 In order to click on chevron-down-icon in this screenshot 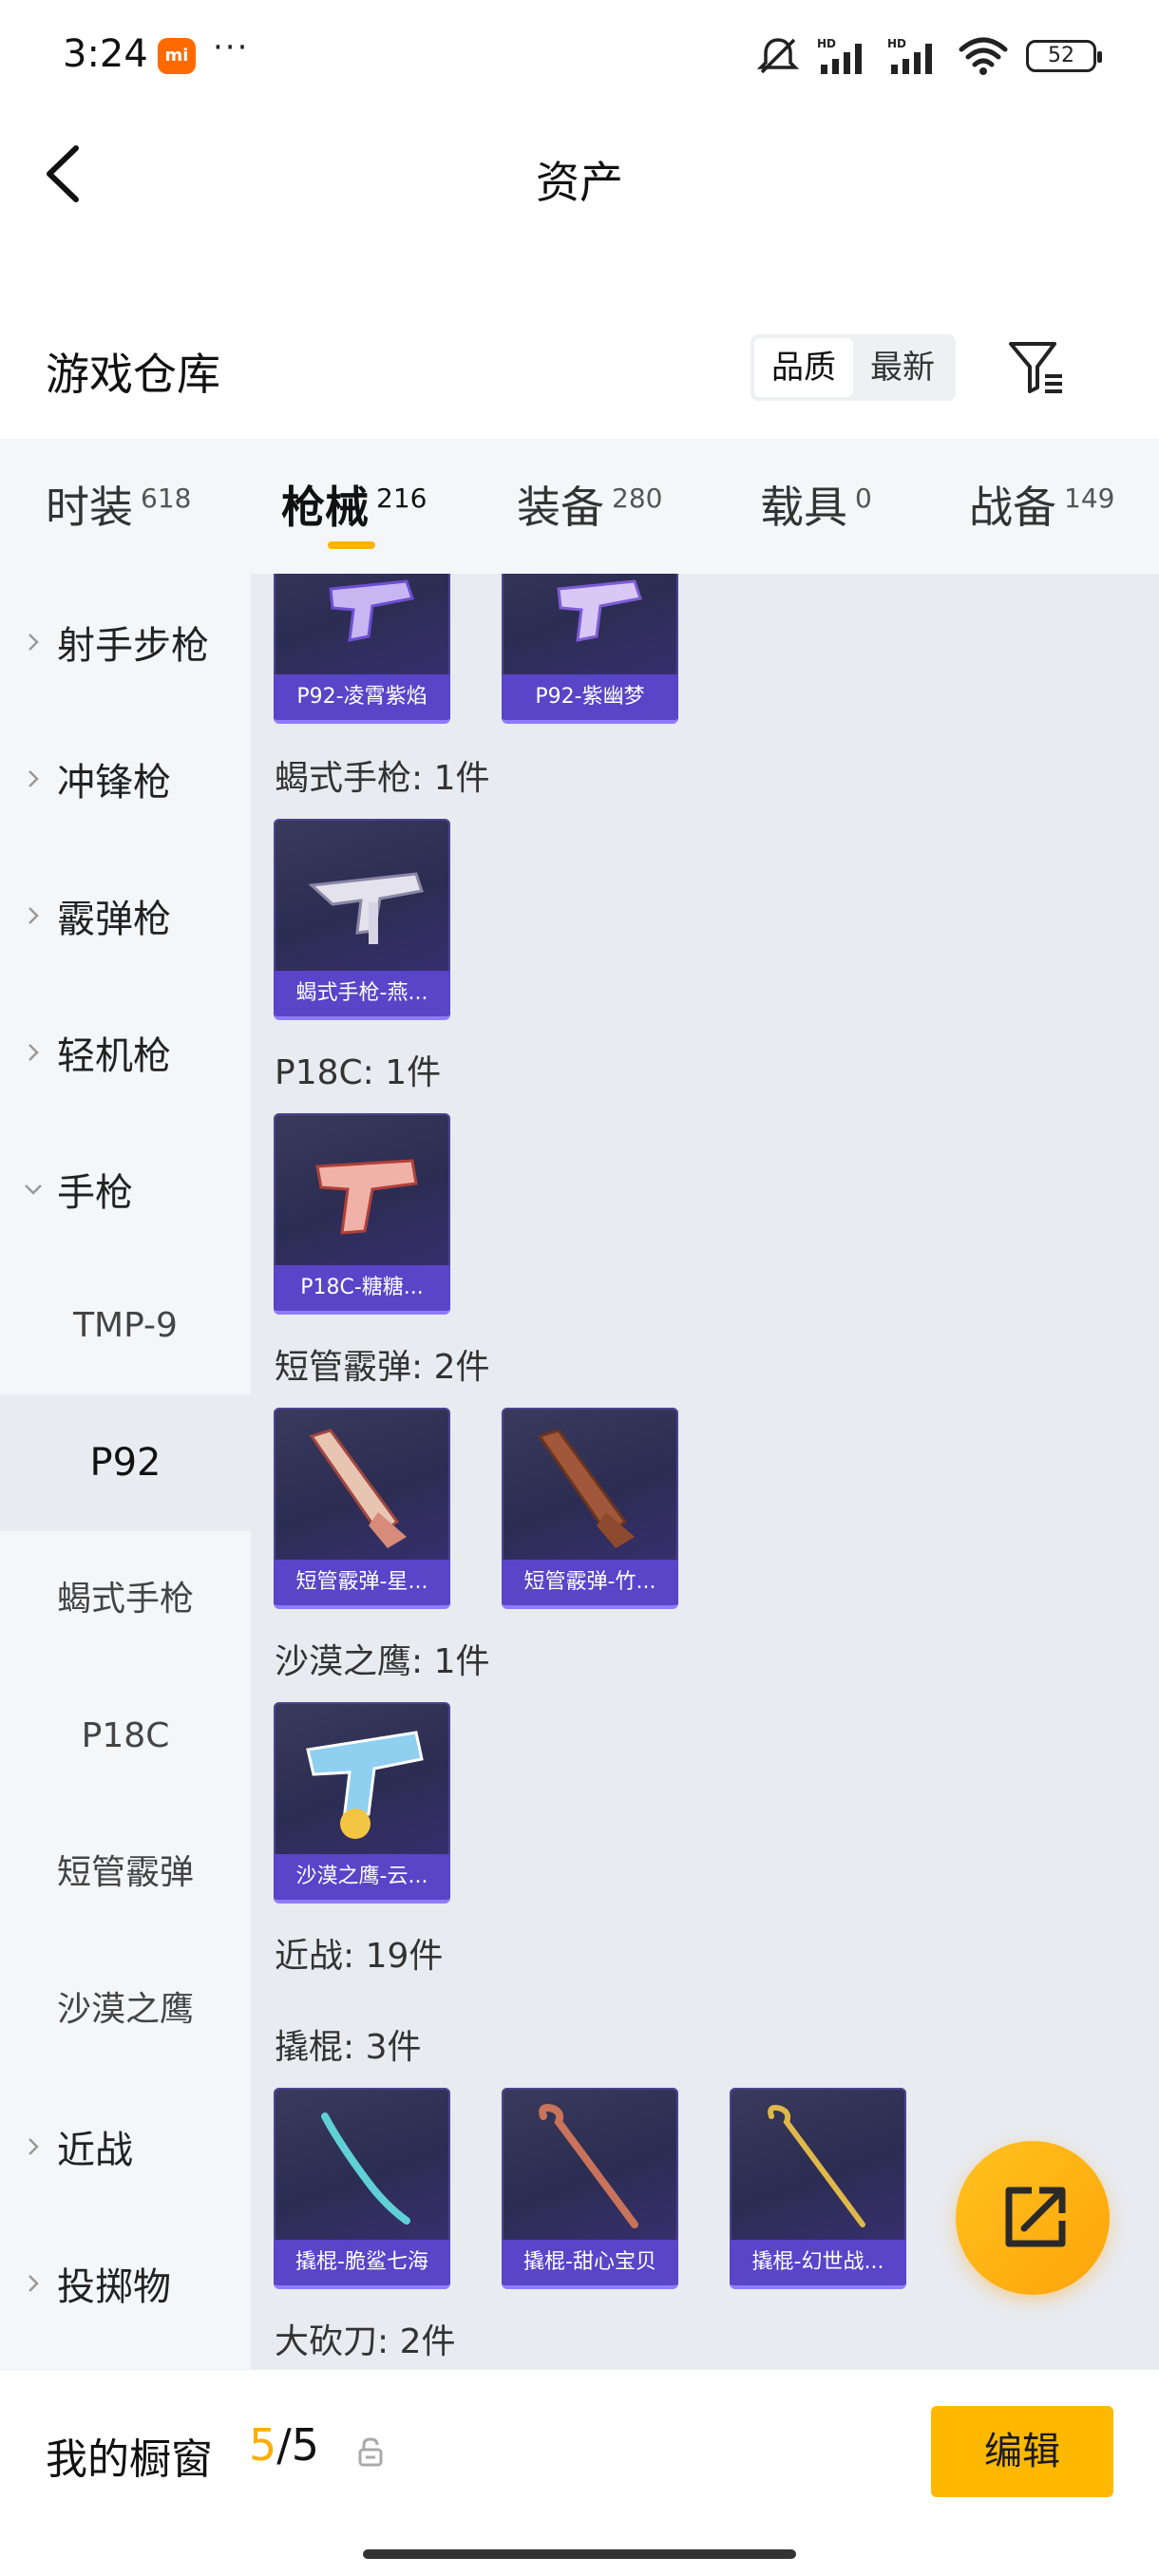, I will do `click(33, 1189)`.